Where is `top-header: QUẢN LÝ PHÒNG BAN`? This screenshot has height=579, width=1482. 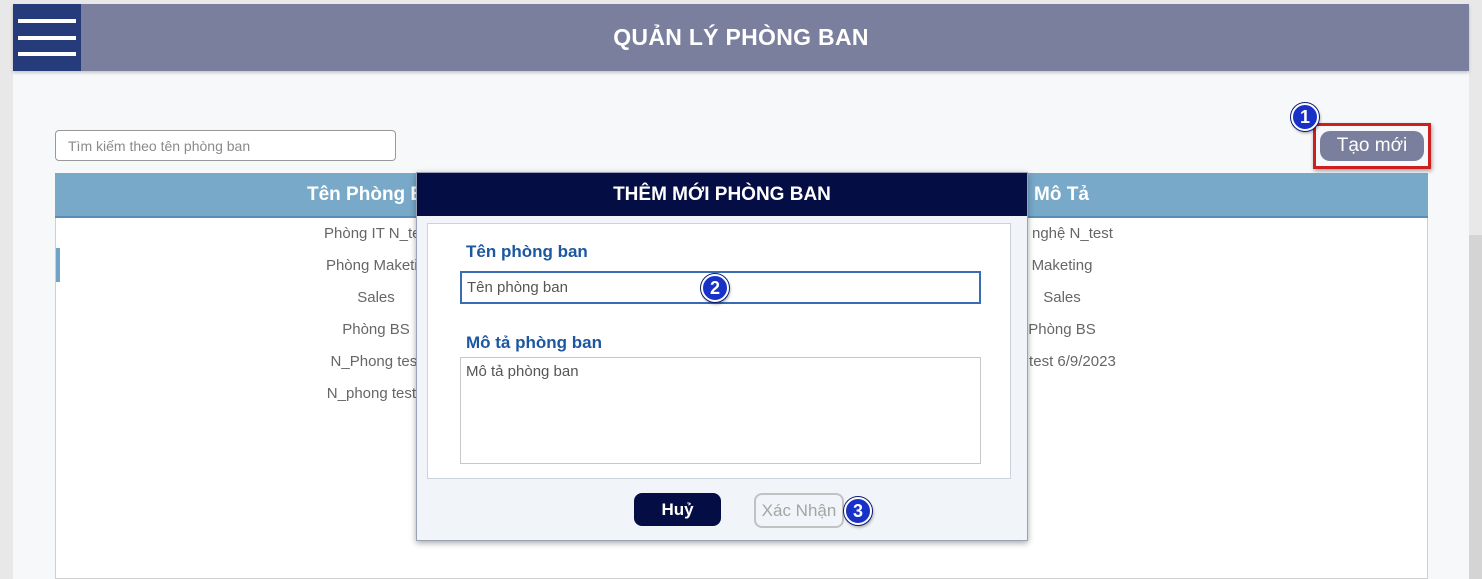
top-header: QUẢN LÝ PHÒNG BAN is located at coordinates (741, 37).